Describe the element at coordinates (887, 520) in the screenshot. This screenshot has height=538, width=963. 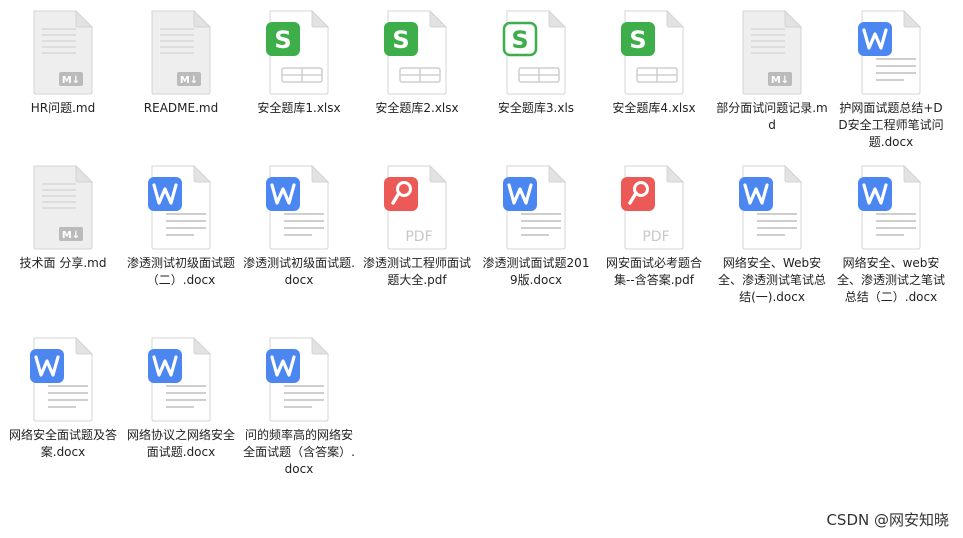
I see `watermark: CSDN @网安知晓` at that location.